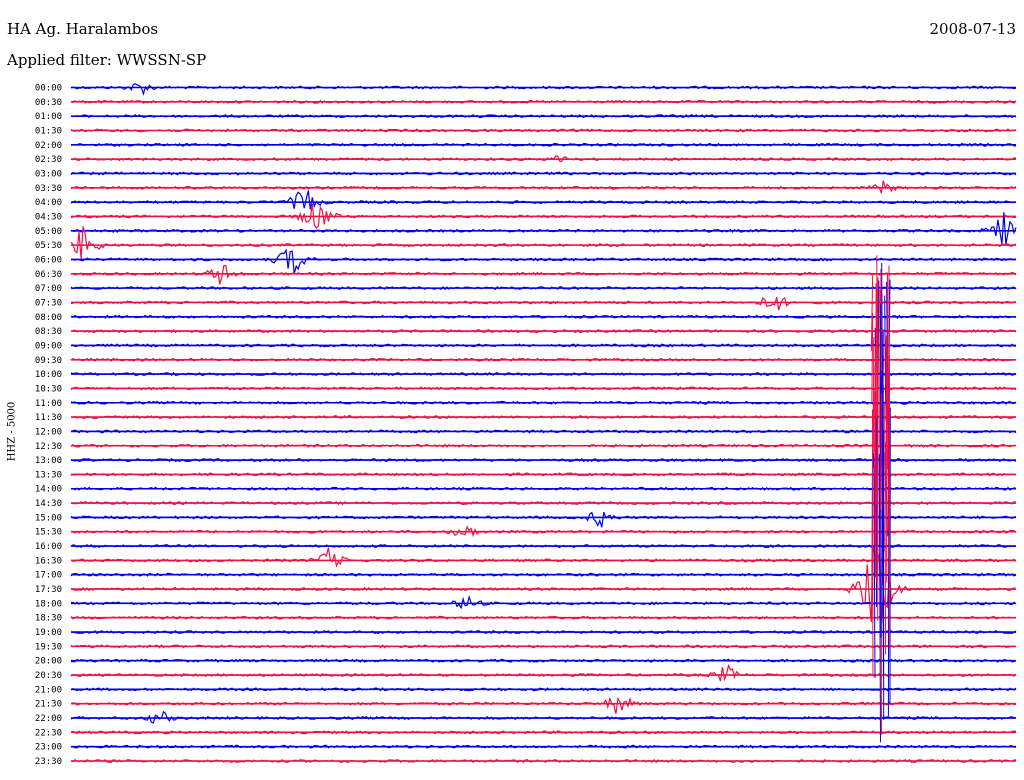 This screenshot has height=780, width=1024. I want to click on row-time-label: 09:30, so click(48, 361).